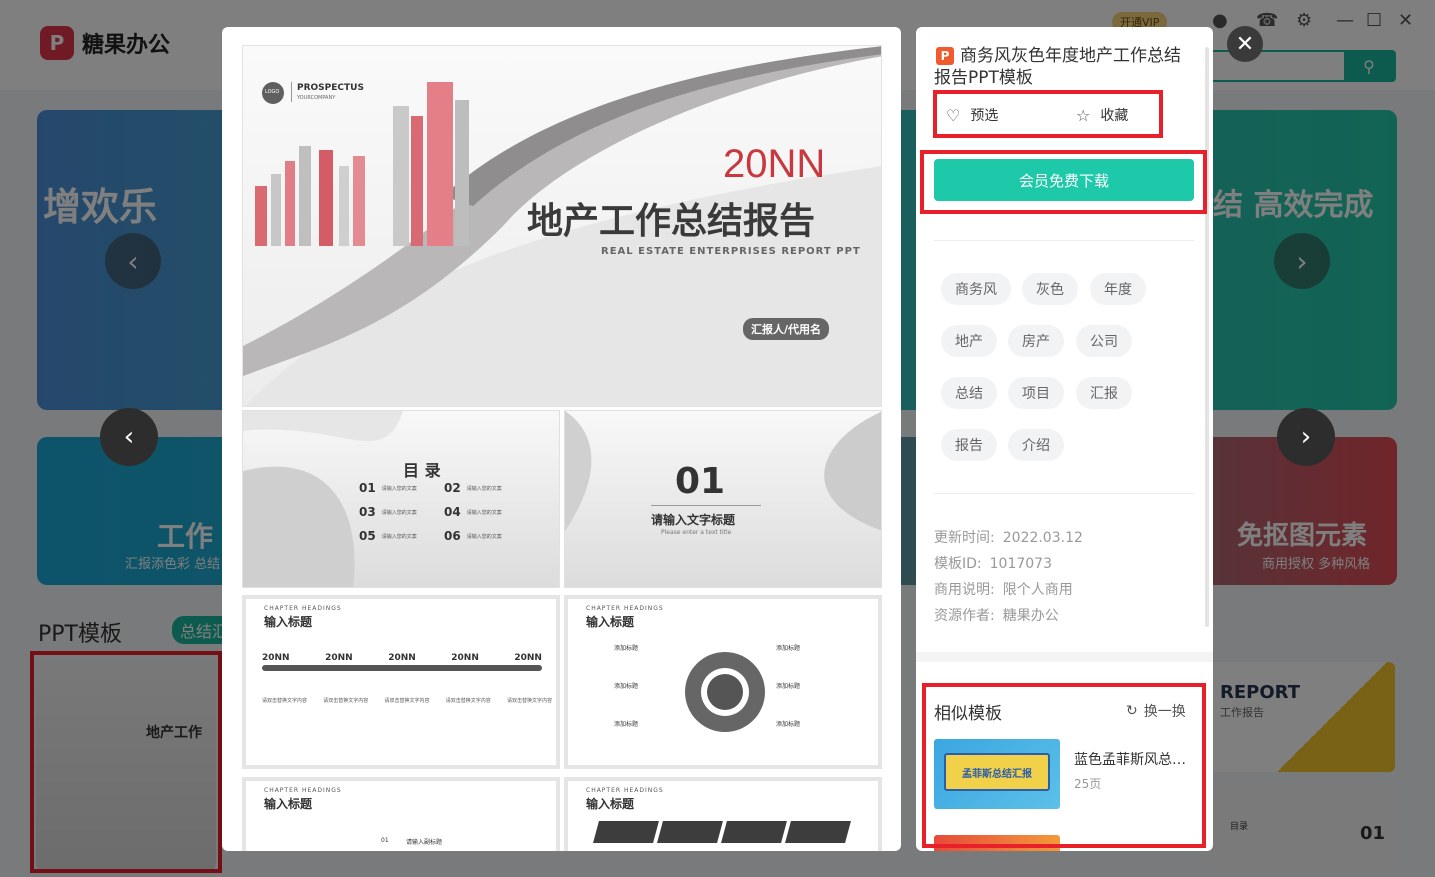  What do you see at coordinates (402, 668) in the screenshot?
I see `timeline-bar` at bounding box center [402, 668].